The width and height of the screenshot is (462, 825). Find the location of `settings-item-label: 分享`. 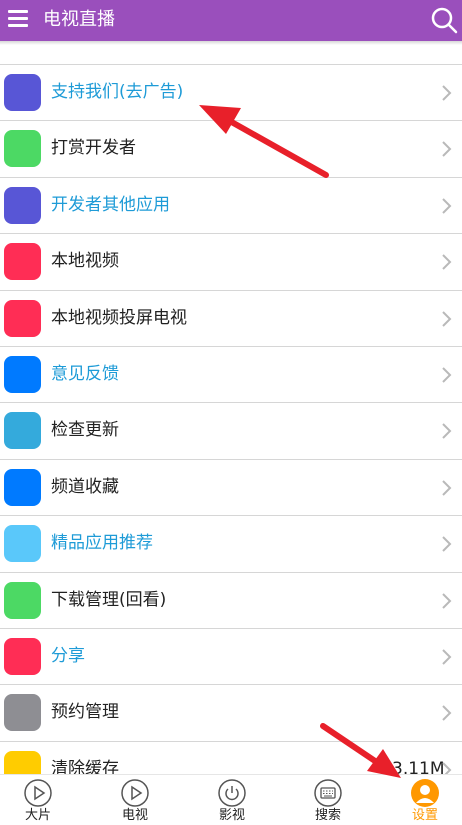

settings-item-label: 分享 is located at coordinates (68, 655).